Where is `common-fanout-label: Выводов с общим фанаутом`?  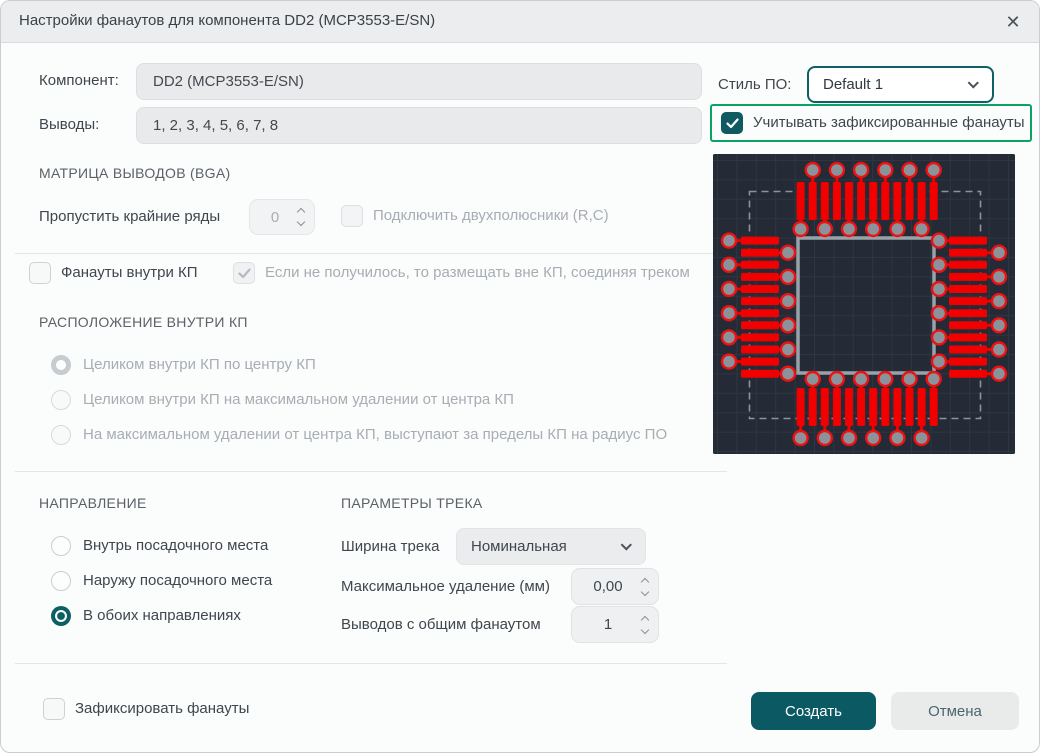
common-fanout-label: Выводов с общим фанаутом is located at coordinates (441, 624).